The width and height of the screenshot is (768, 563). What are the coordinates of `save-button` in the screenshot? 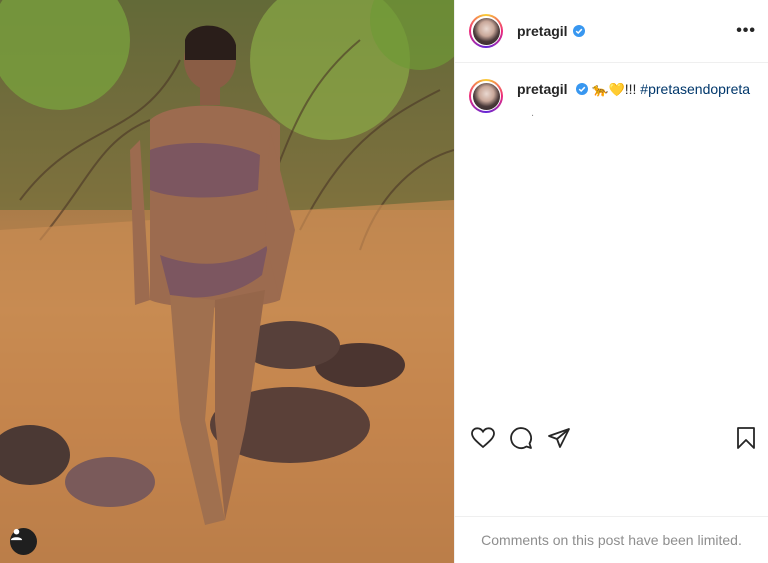 It's located at (746, 438).